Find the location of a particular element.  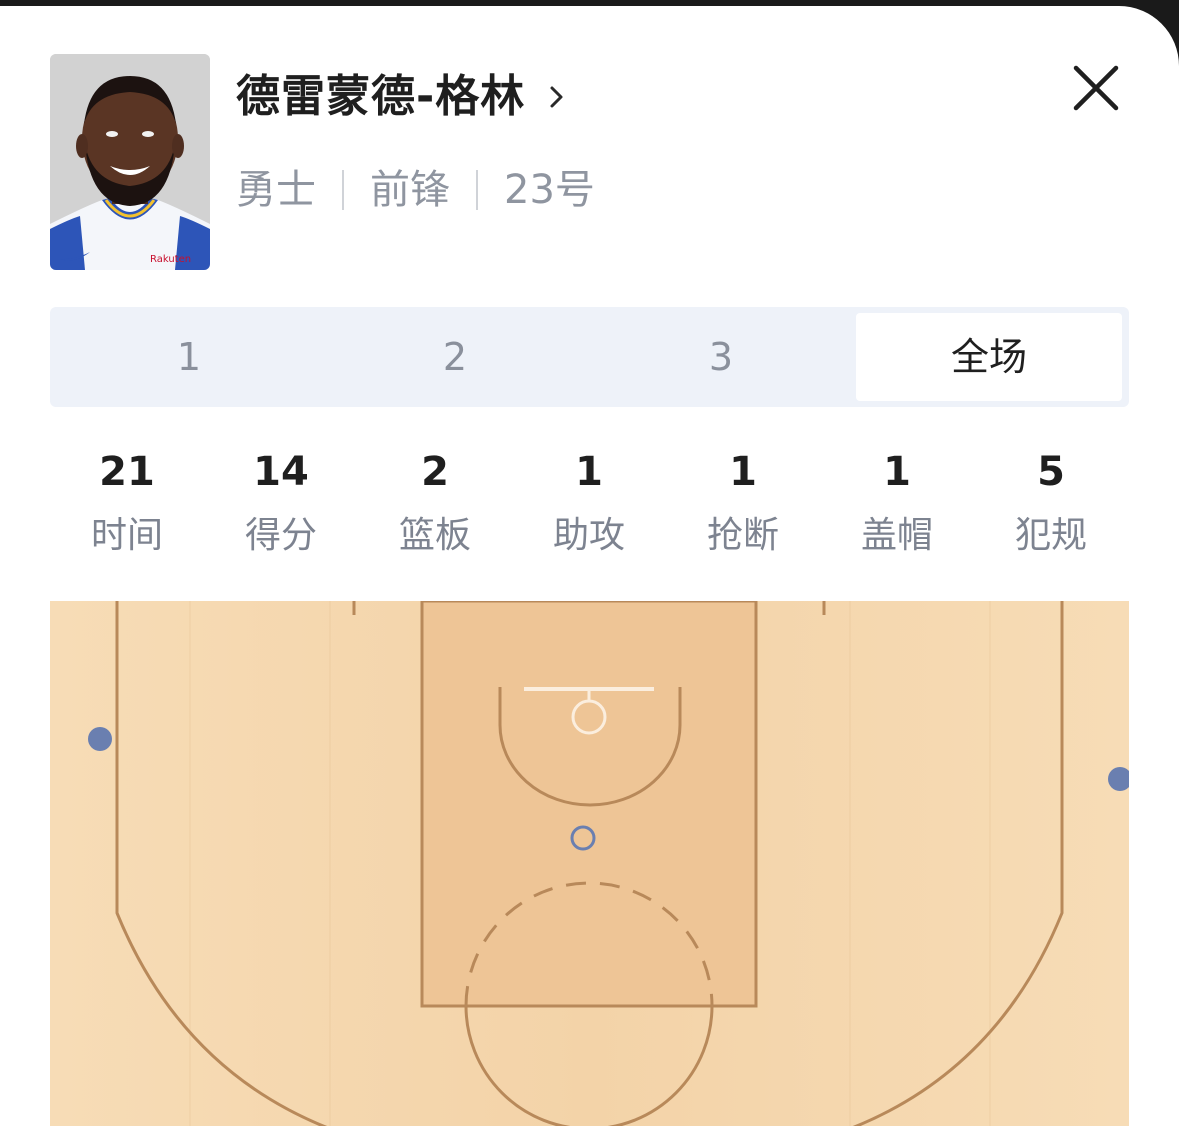

stat-value: 21 is located at coordinates (127, 472).